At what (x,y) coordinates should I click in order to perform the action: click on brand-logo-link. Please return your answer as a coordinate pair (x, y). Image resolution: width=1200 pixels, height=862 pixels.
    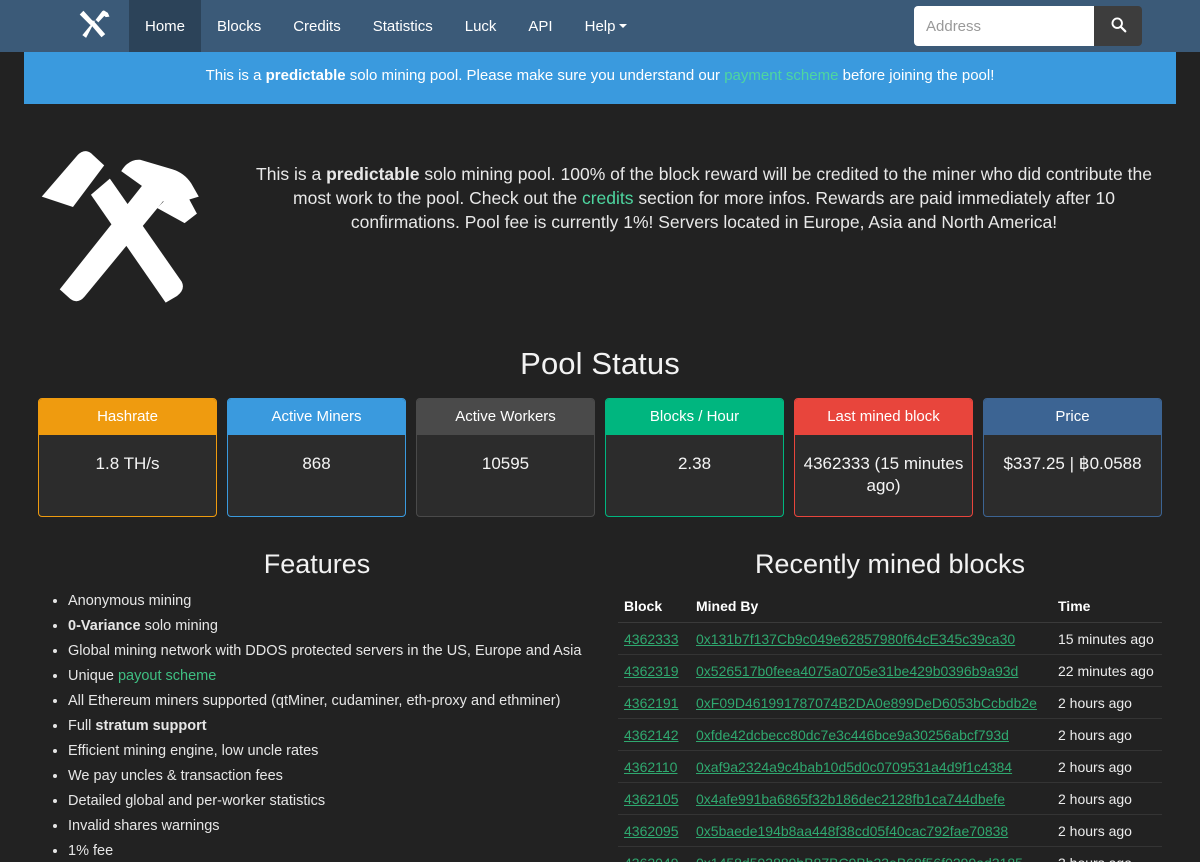
    Looking at the image, I should click on (93, 26).